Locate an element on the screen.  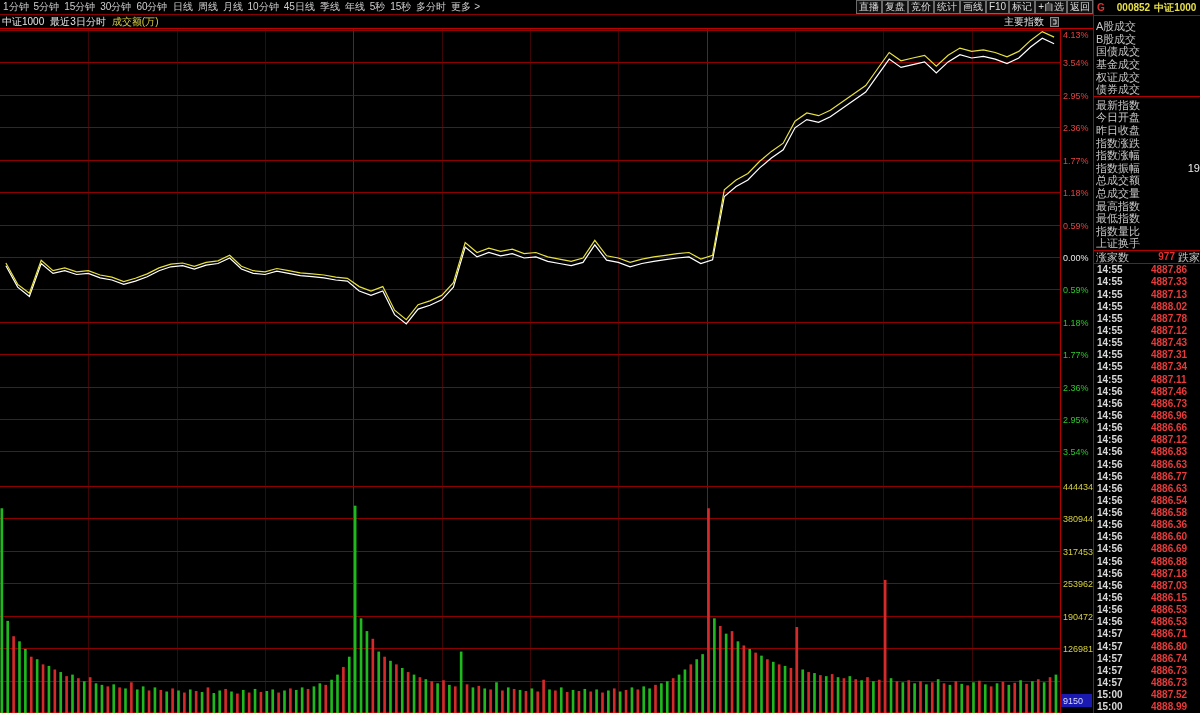
stat-label: A股成交 is located at coordinates (1116, 26).